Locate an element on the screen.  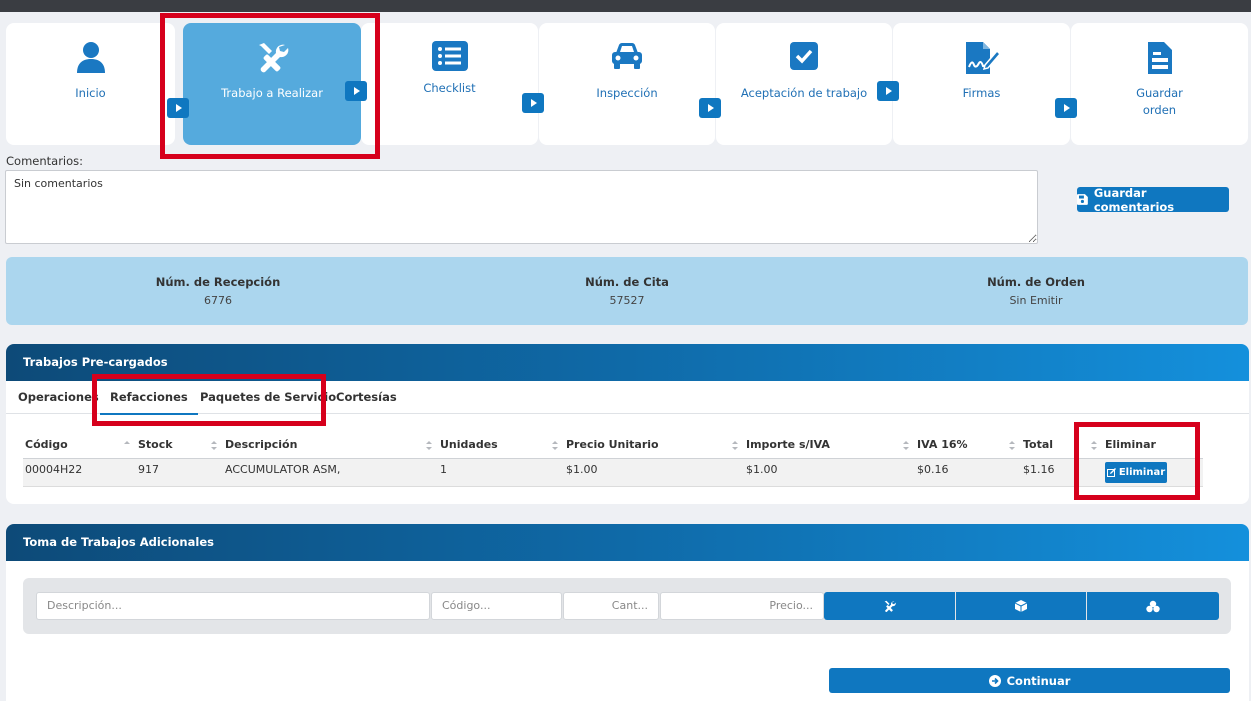
add-package-button is located at coordinates (1153, 606).